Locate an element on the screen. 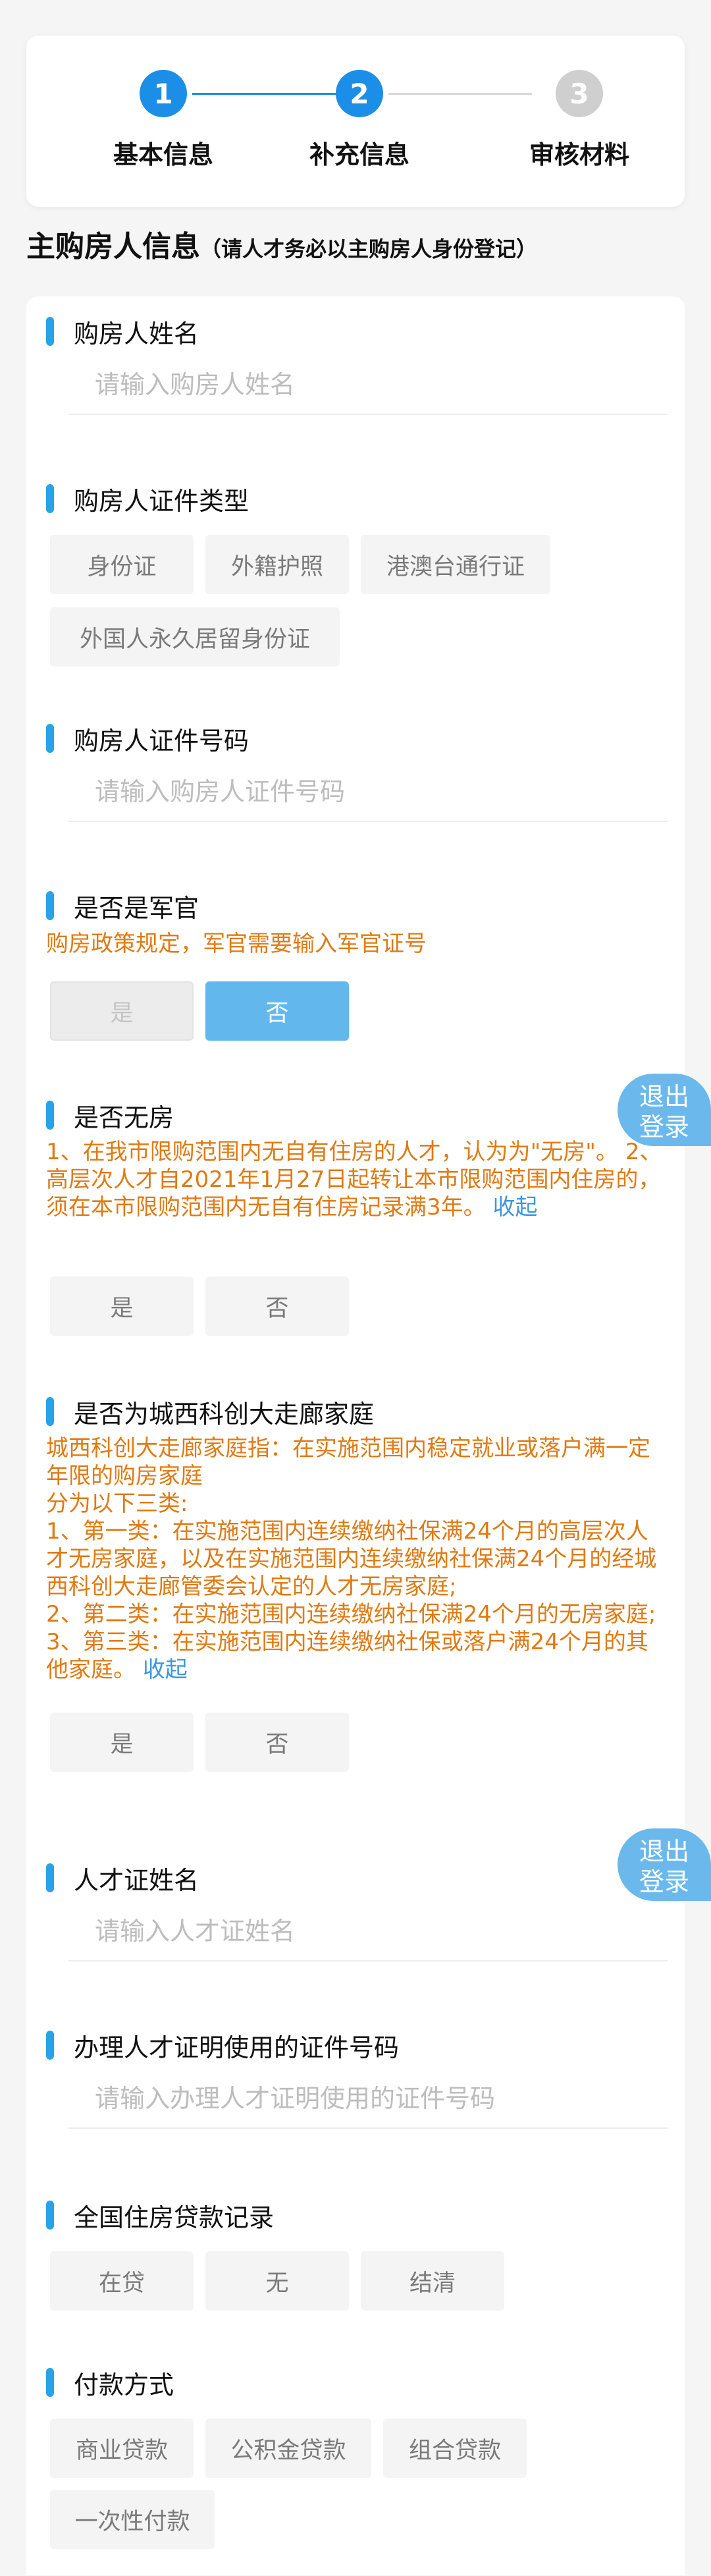  step-1-label: 基本信息 is located at coordinates (163, 154).